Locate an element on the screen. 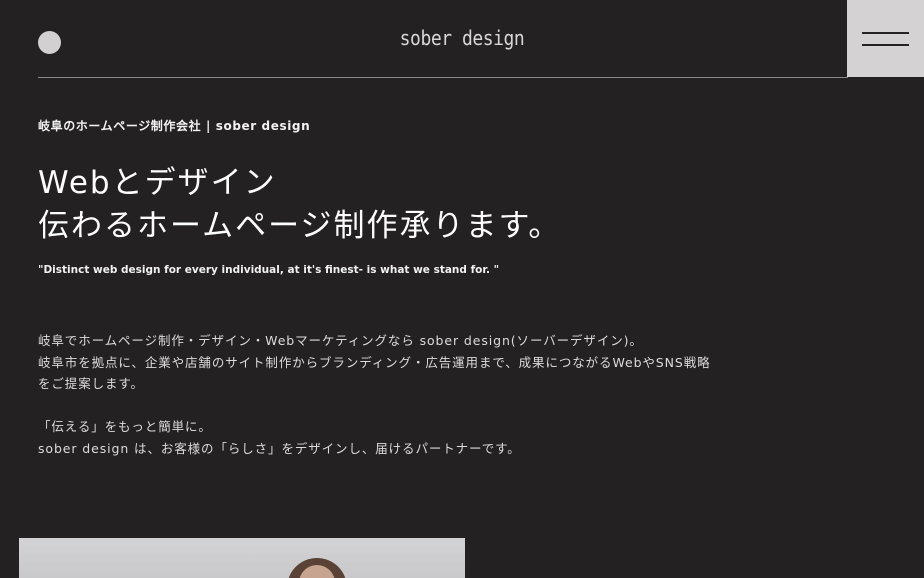  hero-photo is located at coordinates (242, 558).